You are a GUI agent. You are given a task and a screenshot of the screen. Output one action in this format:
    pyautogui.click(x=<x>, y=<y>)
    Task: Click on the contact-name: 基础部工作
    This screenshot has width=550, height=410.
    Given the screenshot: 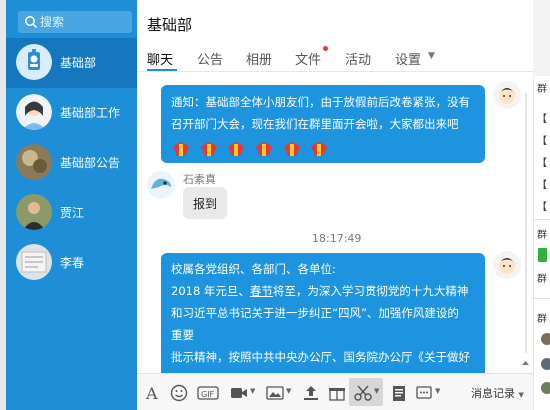 What is the action you would take?
    pyautogui.click(x=90, y=113)
    